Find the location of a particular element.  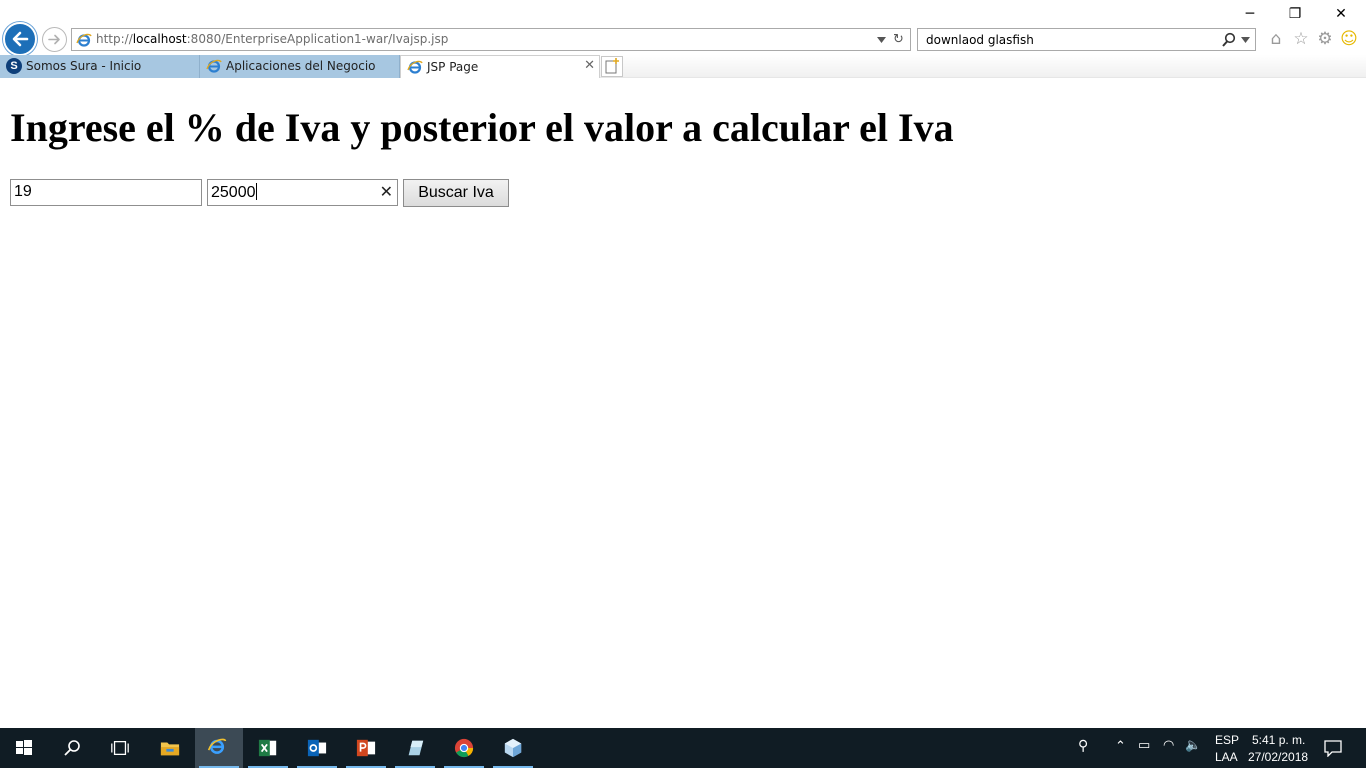

forward-arrow-icon is located at coordinates (54, 39).